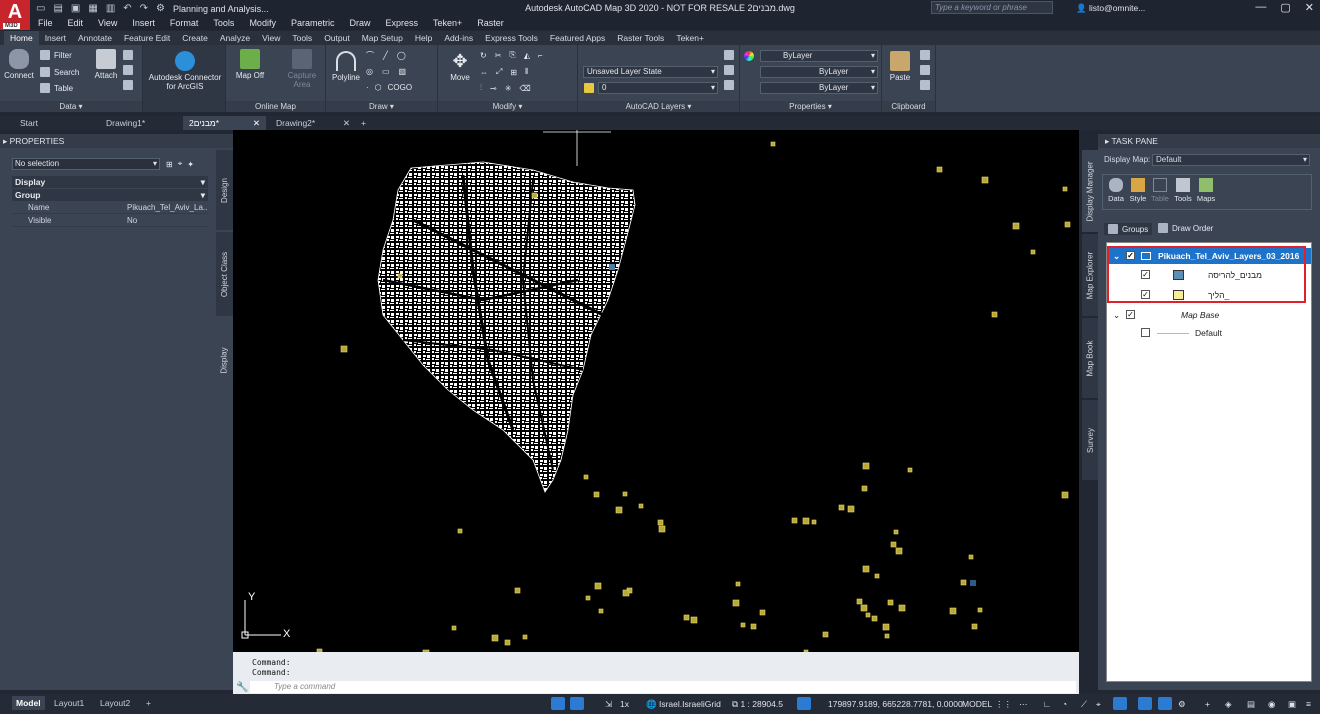 The image size is (1320, 714). Describe the element at coordinates (75, 23) in the screenshot. I see `menu-edit: Edit` at that location.